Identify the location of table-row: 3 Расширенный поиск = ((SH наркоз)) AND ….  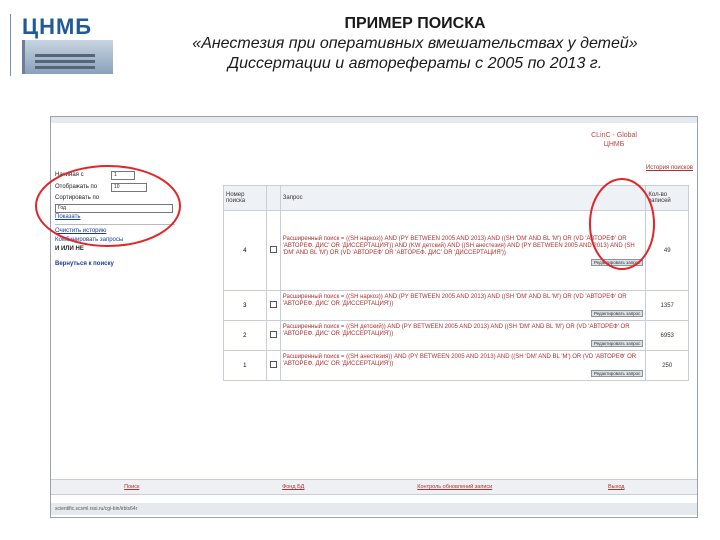
(456, 305).